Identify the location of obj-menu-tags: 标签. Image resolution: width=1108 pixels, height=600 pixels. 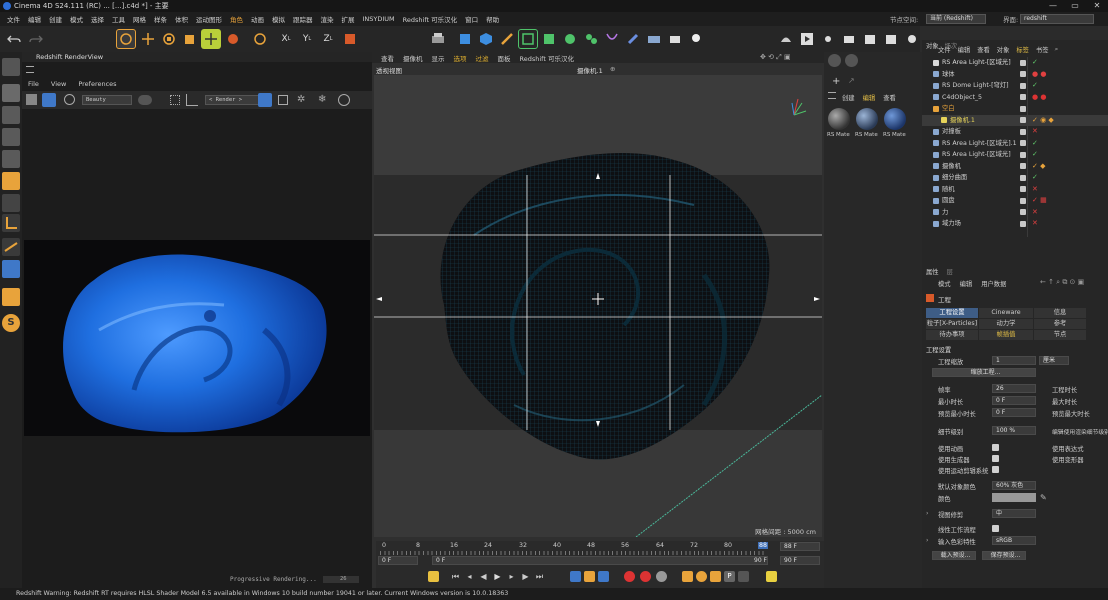
(1022, 49).